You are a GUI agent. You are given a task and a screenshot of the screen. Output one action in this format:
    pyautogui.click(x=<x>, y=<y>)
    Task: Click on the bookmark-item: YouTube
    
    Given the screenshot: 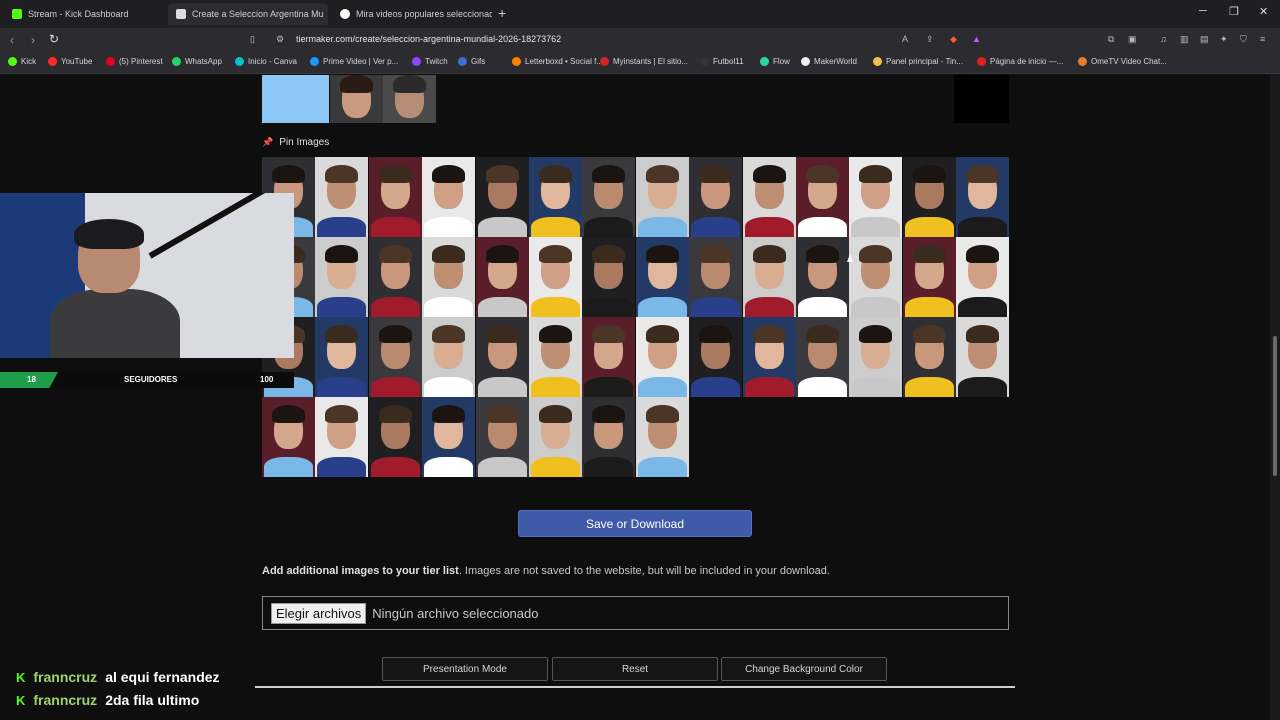 What is the action you would take?
    pyautogui.click(x=70, y=61)
    